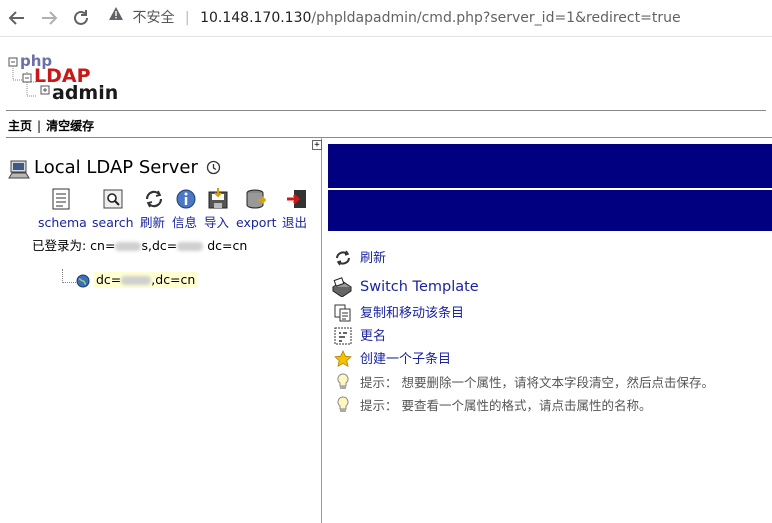 The width and height of the screenshot is (772, 523). What do you see at coordinates (49, 18) in the screenshot?
I see `forward-arrow-icon` at bounding box center [49, 18].